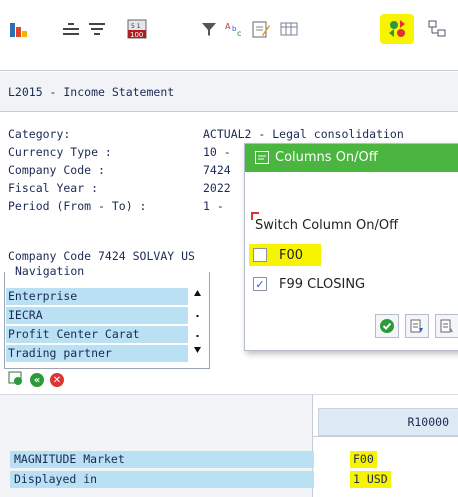 The height and width of the screenshot is (497, 458). I want to click on edit-window-icon, so click(262, 157).